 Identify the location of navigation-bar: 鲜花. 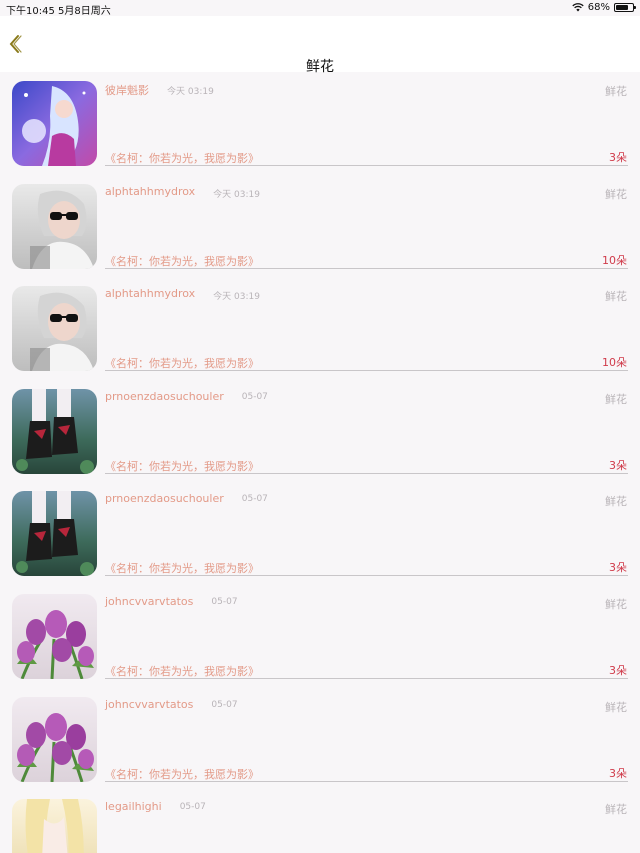
(320, 45).